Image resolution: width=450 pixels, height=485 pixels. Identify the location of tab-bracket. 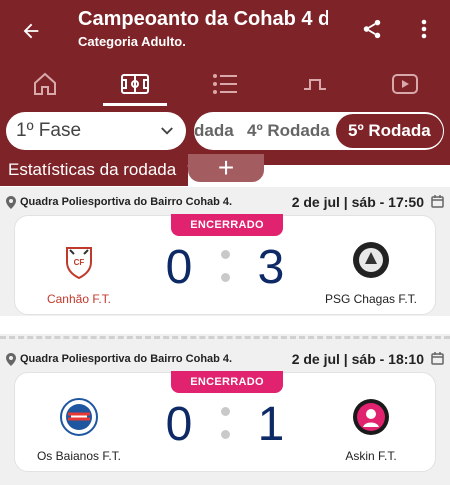
(315, 84).